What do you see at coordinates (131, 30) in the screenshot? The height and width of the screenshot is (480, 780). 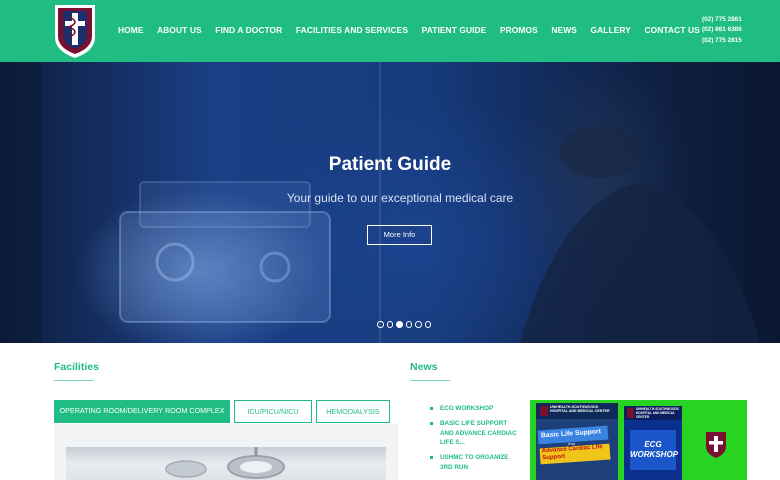 I see `nav-home: HOME` at bounding box center [131, 30].